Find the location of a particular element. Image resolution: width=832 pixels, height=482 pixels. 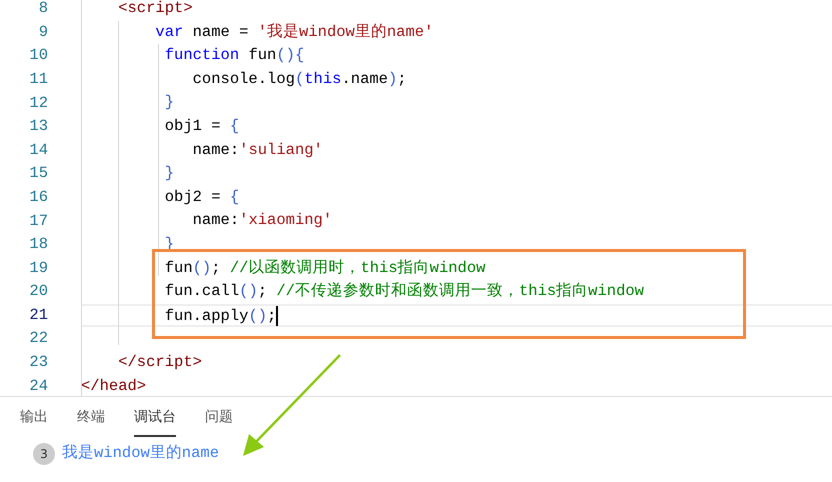

line-number: 8 is located at coordinates (43, 10).